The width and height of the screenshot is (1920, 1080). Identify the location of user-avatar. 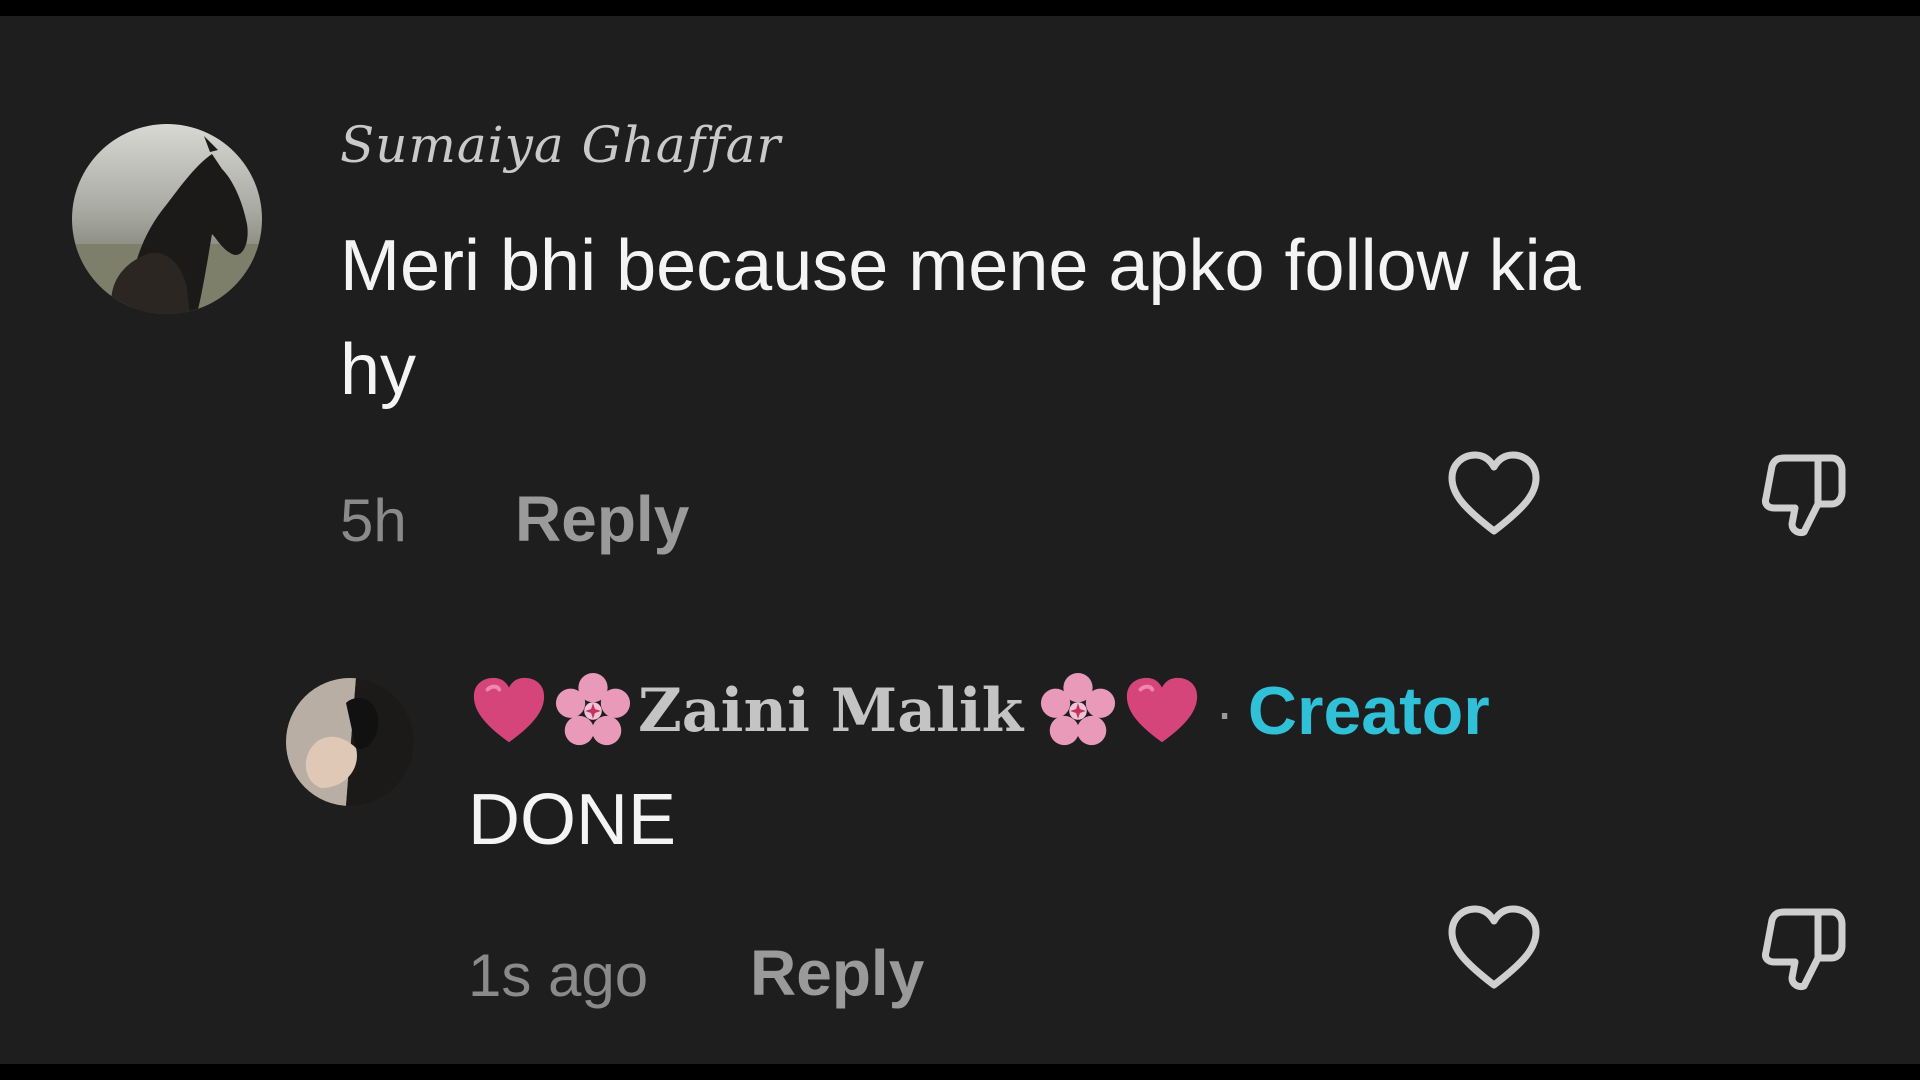
(167, 219).